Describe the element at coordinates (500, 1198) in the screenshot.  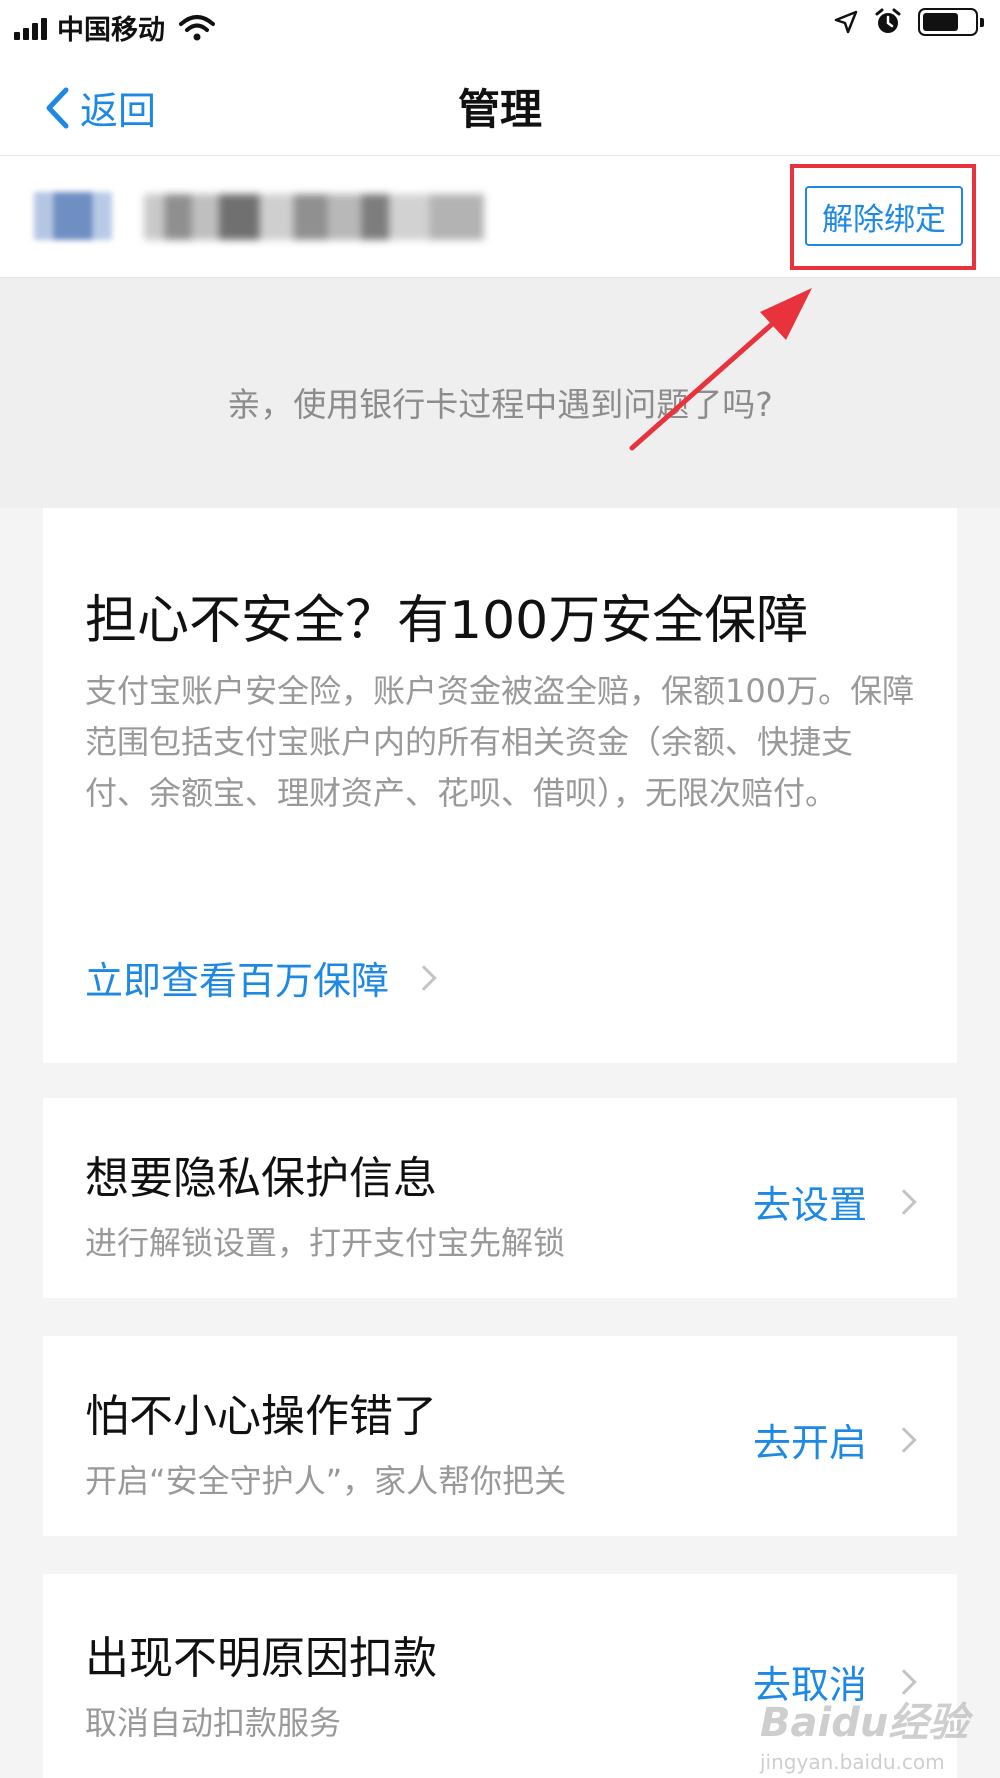
I see `privacy-protection-card: 想要隐私保护信息 进行解锁设置，打开支付宝先解锁 去设置` at that location.